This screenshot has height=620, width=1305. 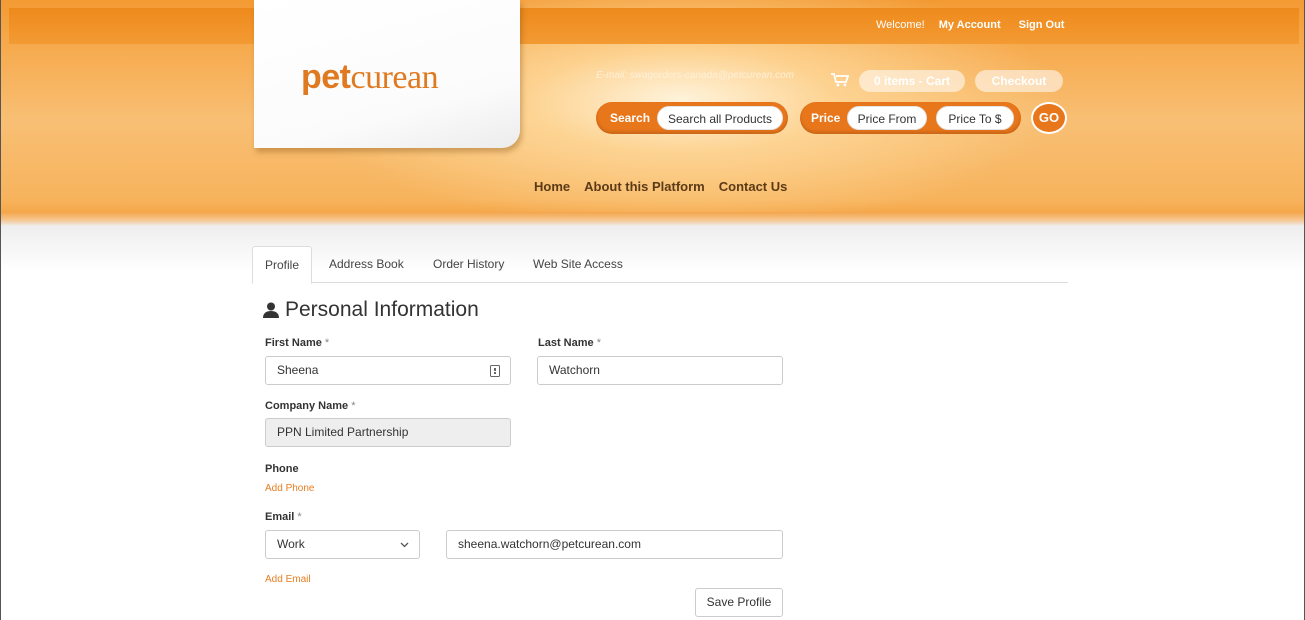 What do you see at coordinates (552, 186) in the screenshot?
I see `nav-home: Home` at bounding box center [552, 186].